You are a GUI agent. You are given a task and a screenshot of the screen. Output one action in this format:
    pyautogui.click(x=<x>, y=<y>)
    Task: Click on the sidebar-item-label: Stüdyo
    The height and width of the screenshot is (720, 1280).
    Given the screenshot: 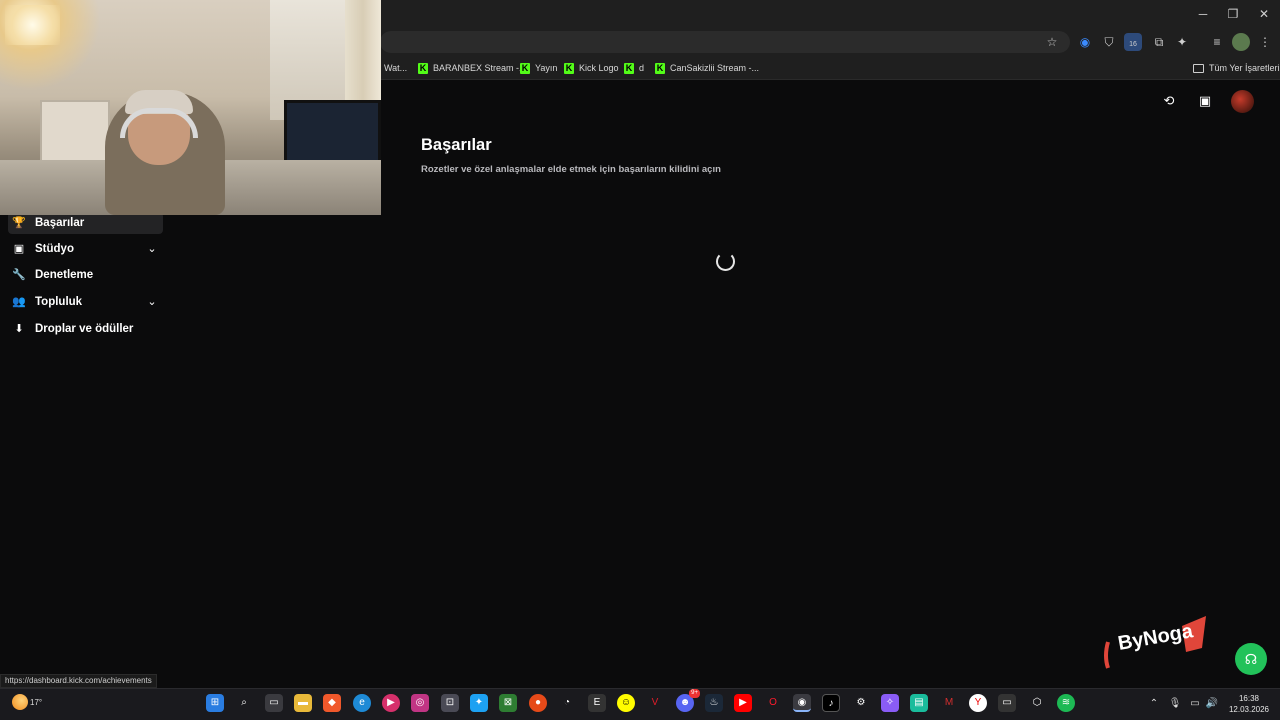 What is the action you would take?
    pyautogui.click(x=54, y=249)
    